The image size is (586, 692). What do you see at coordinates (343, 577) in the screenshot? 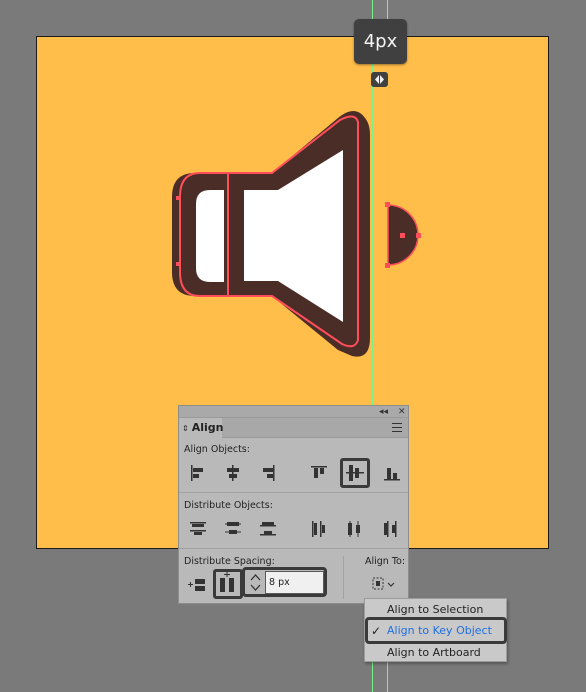
I see `vertical-divider` at bounding box center [343, 577].